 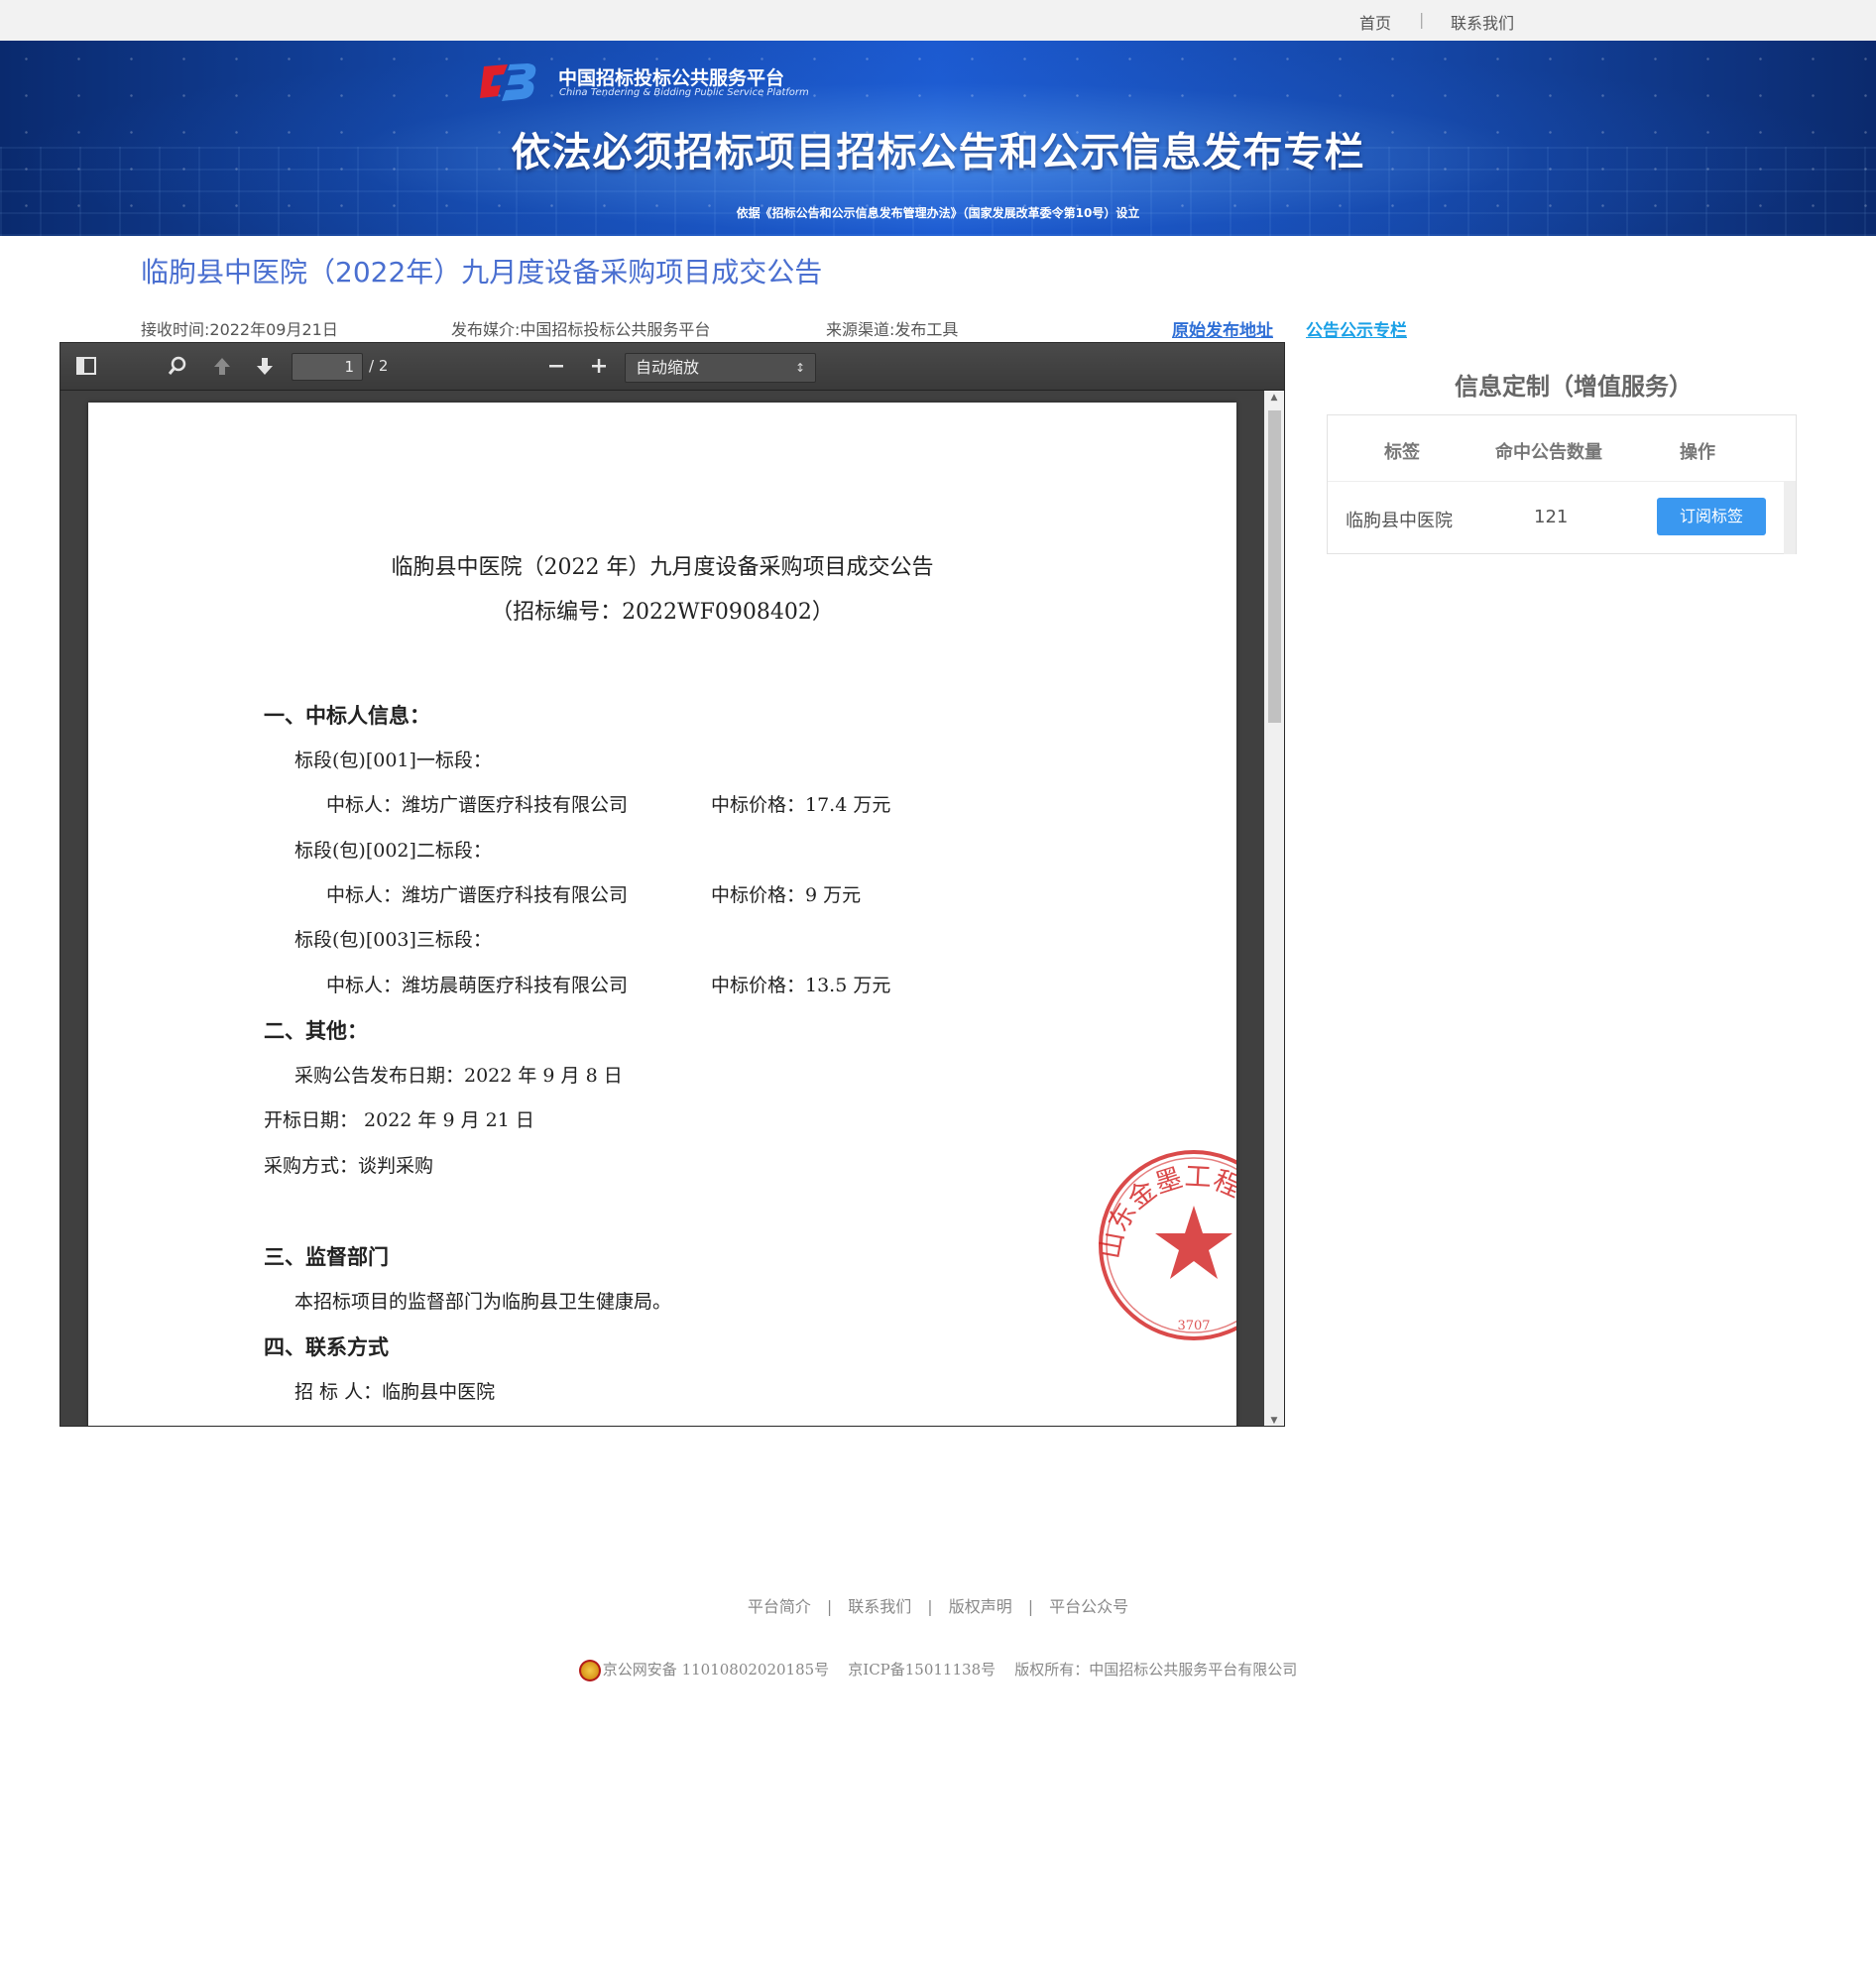 I want to click on next-page-icon, so click(x=265, y=367).